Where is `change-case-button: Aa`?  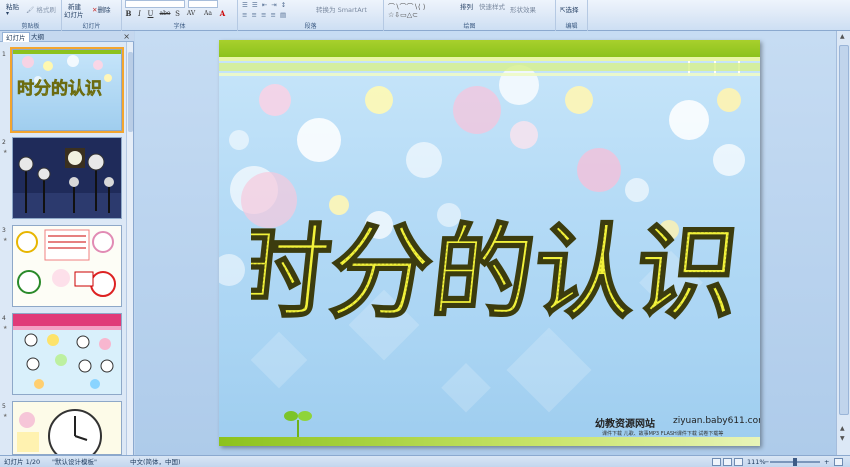 change-case-button: Aa is located at coordinates (208, 14).